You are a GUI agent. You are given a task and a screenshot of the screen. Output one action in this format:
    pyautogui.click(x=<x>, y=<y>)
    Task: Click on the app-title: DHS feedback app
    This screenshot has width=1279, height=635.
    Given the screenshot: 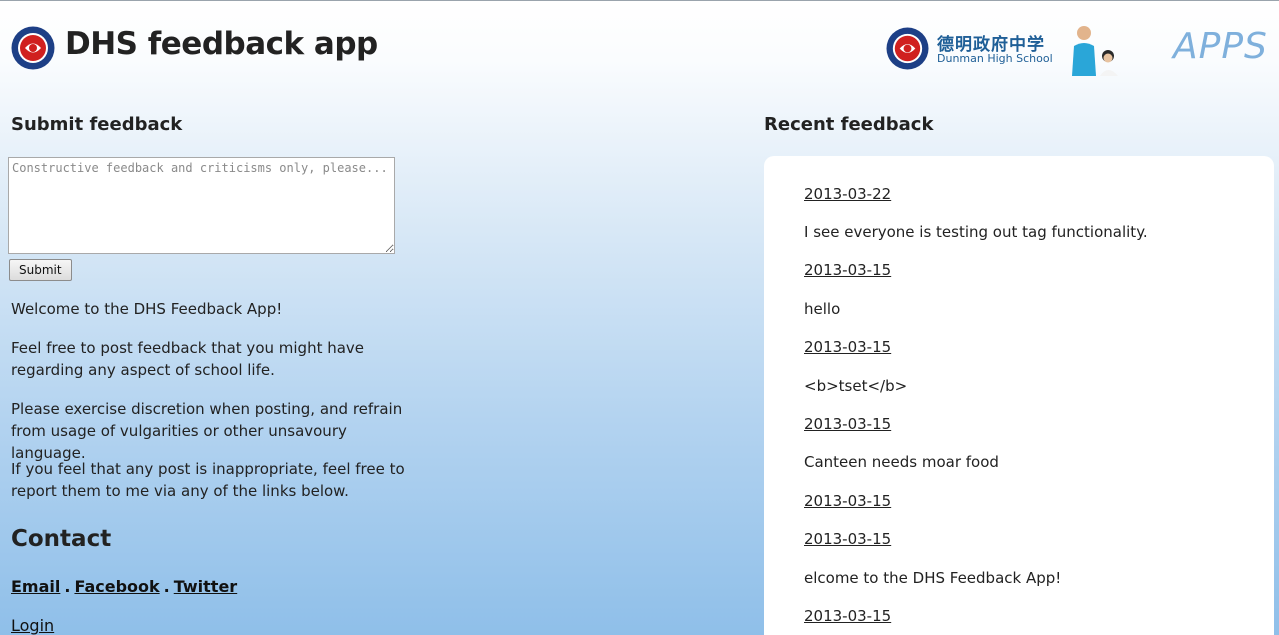 What is the action you would take?
    pyautogui.click(x=221, y=44)
    